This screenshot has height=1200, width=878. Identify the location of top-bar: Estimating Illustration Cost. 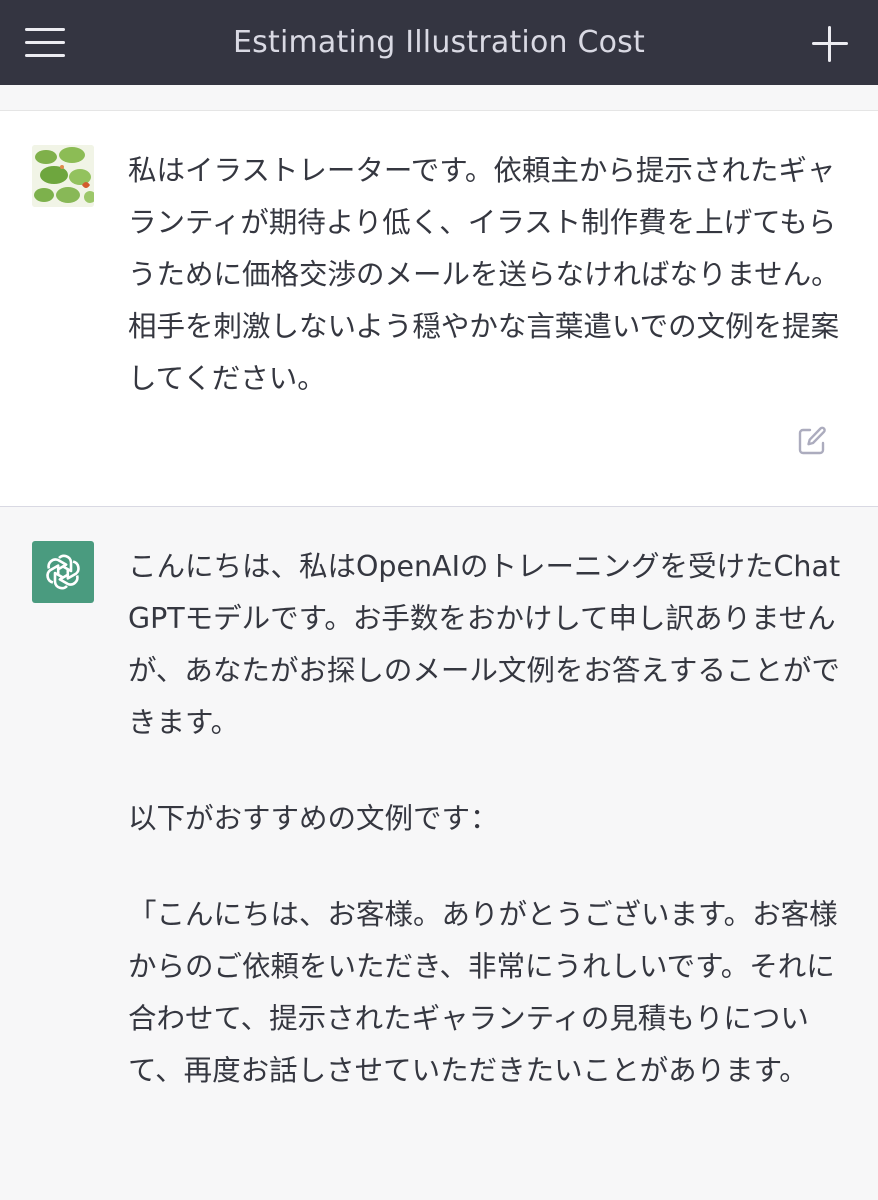
(439, 42).